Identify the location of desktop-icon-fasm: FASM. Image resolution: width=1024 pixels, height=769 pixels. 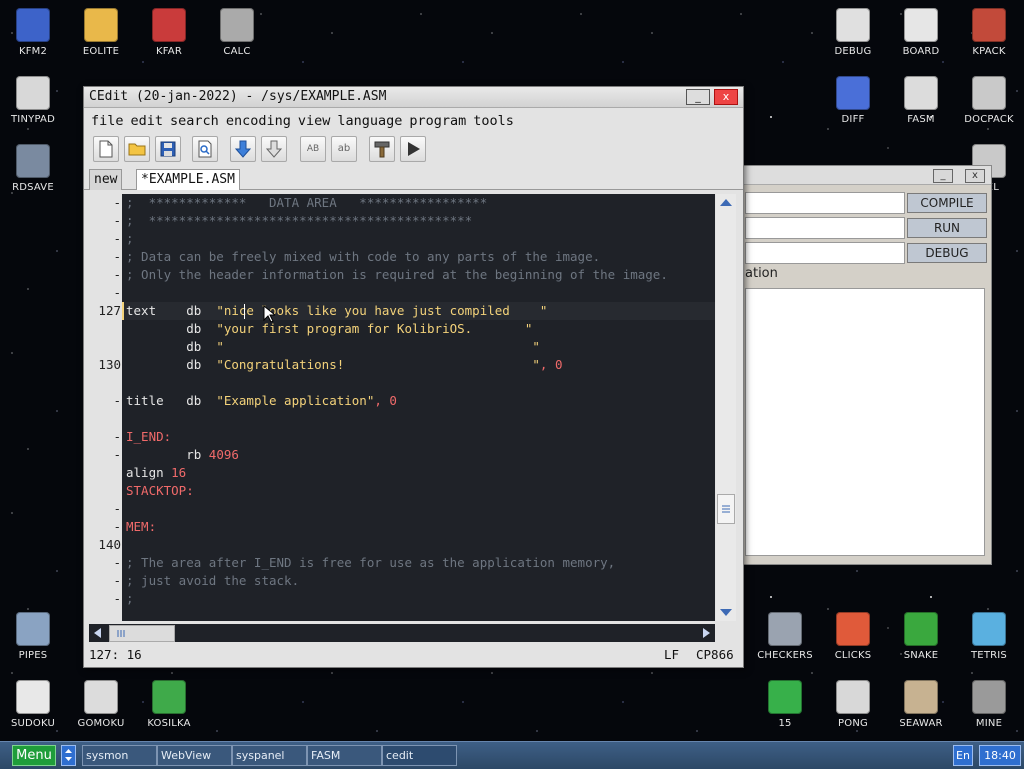
(921, 100).